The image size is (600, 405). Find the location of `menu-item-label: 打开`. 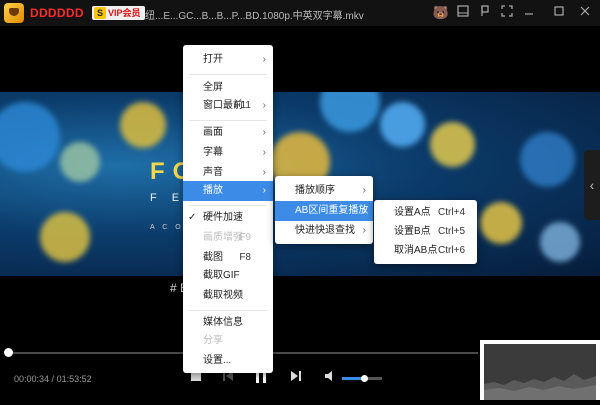

menu-item-label: 打开 is located at coordinates (213, 59).